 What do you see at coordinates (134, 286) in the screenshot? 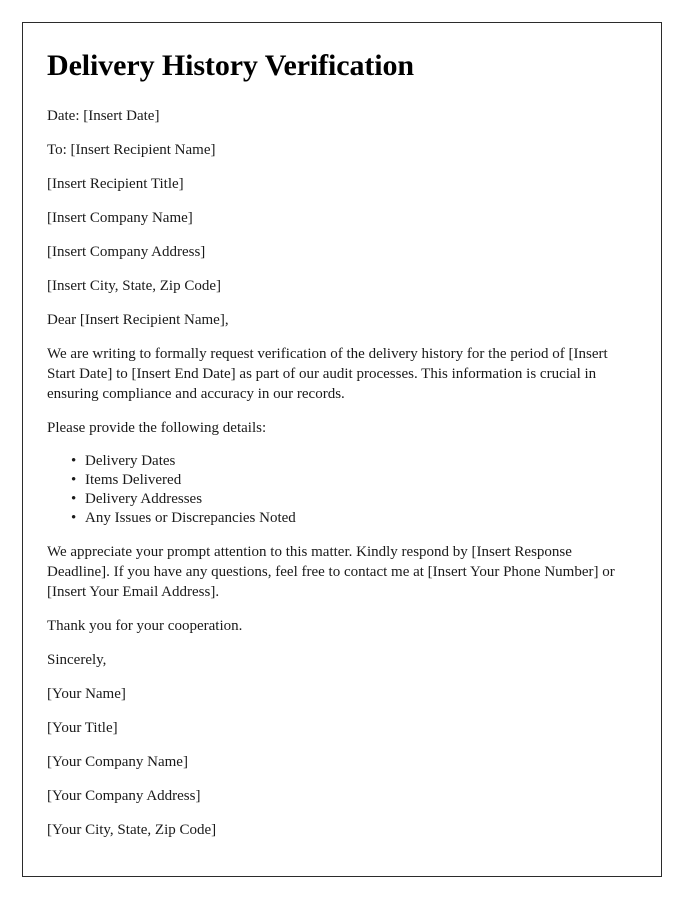
I see `recipient-city-state-zip-line: [Insert City, State, Zip Code]` at bounding box center [134, 286].